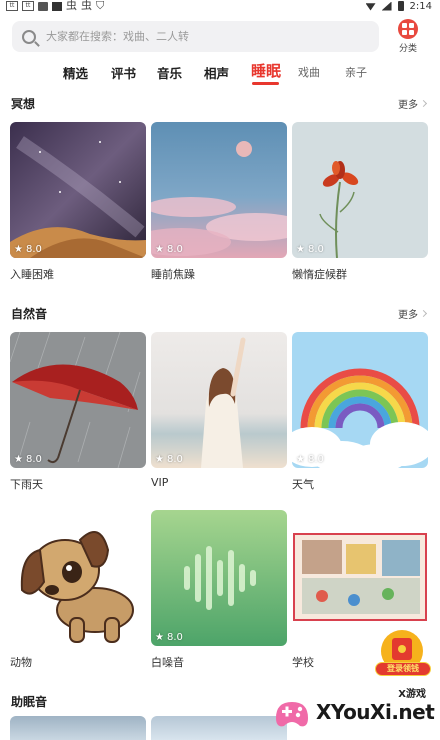  I want to click on card-title: 下雨天, so click(26, 484).